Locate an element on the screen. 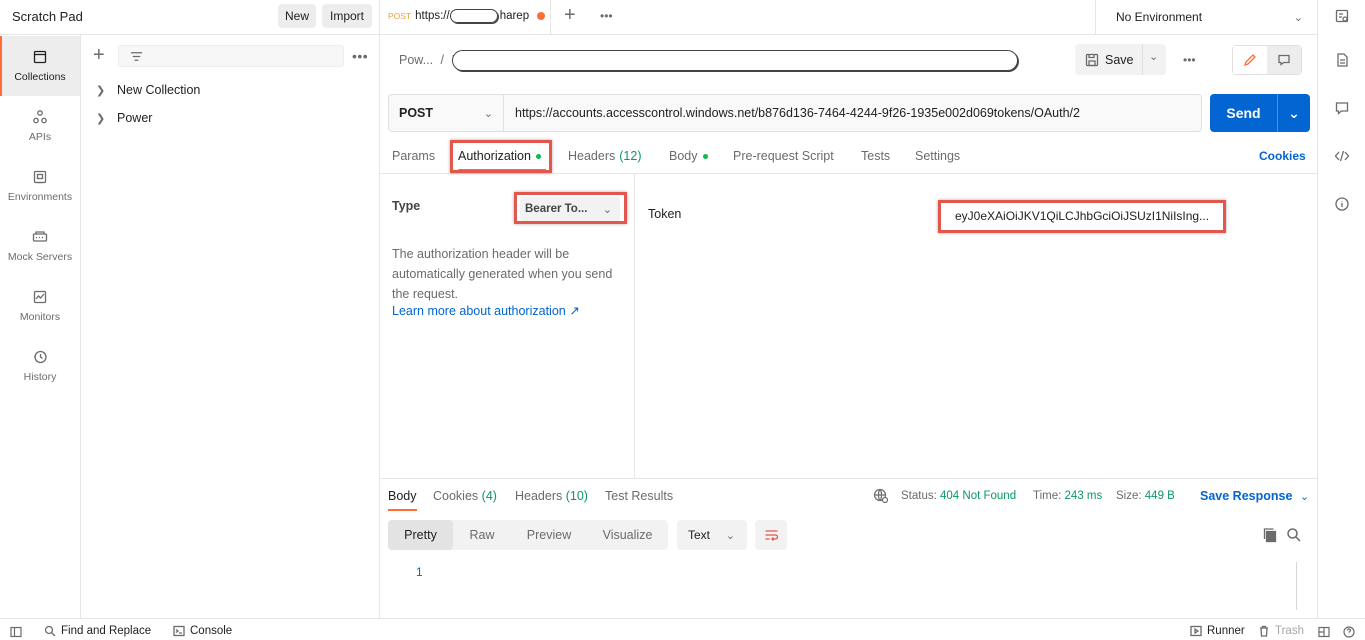  response-tab-test-results: Test Results is located at coordinates (639, 496).